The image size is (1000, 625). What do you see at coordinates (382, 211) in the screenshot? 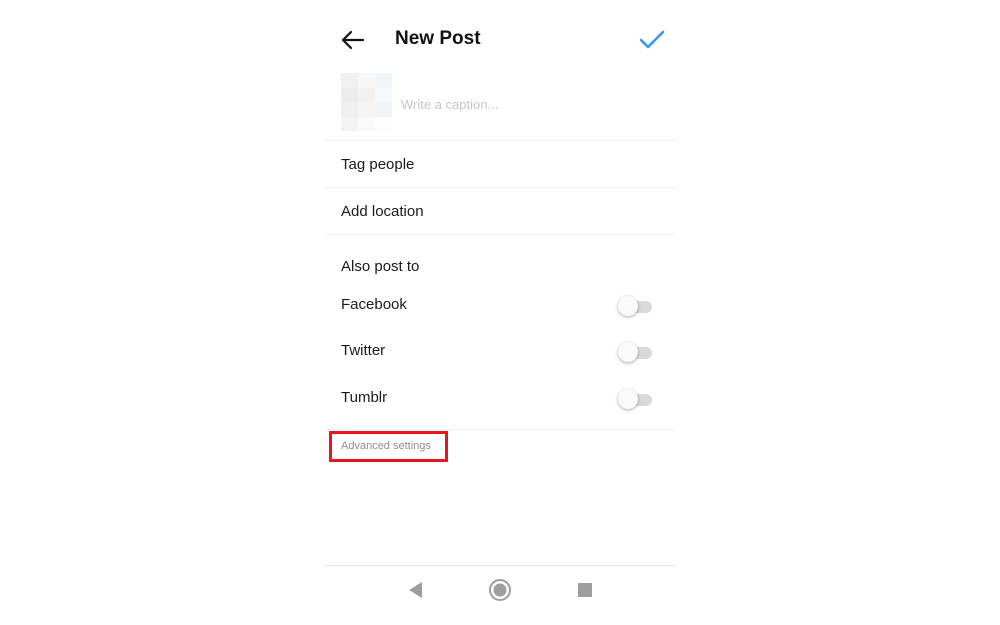
I see `add-location-label: Add location` at bounding box center [382, 211].